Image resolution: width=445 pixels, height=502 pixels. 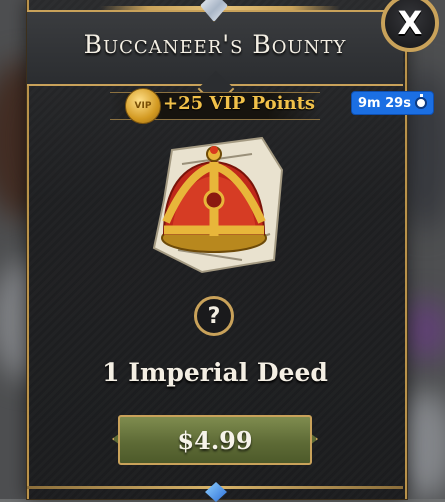 I want to click on offer-timer: 9m 29s, so click(x=392, y=103).